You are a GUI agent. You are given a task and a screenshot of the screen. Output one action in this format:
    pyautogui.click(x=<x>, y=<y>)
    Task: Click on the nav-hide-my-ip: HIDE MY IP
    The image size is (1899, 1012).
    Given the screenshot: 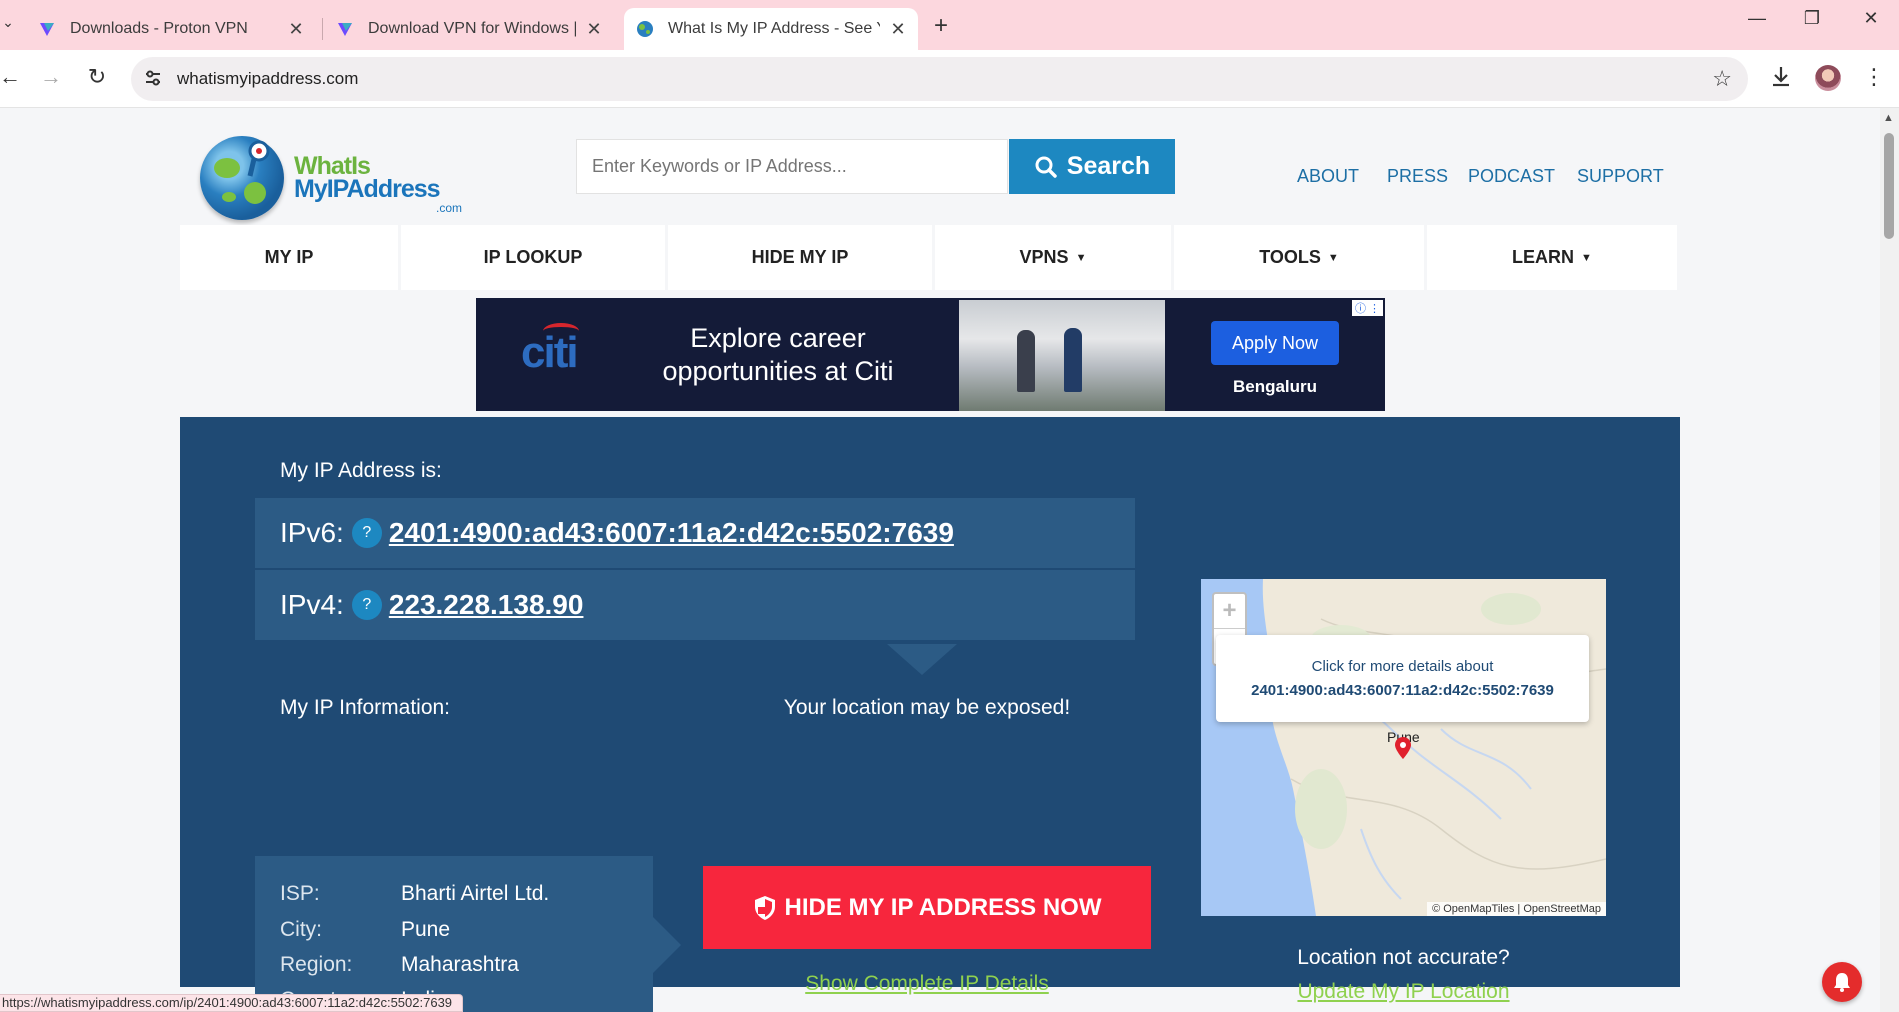 What is the action you would take?
    pyautogui.click(x=800, y=257)
    